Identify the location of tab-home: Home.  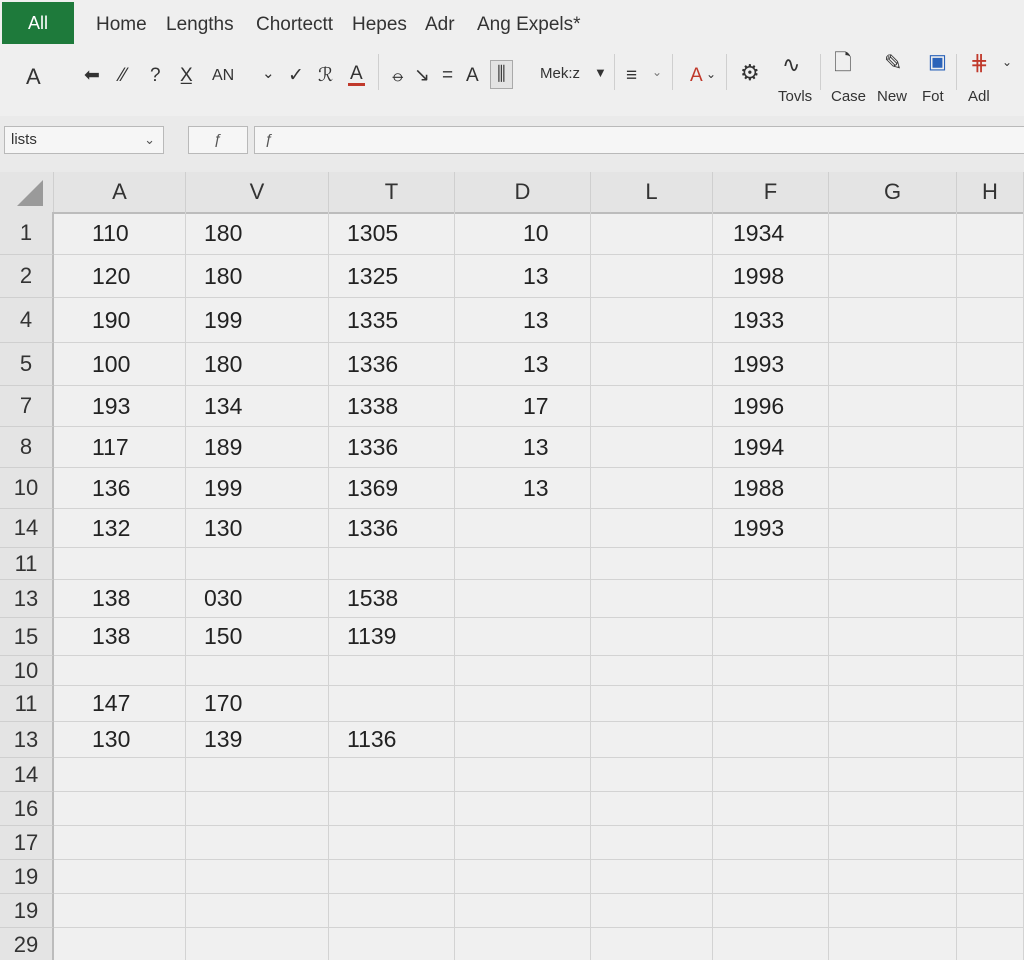
(121, 25).